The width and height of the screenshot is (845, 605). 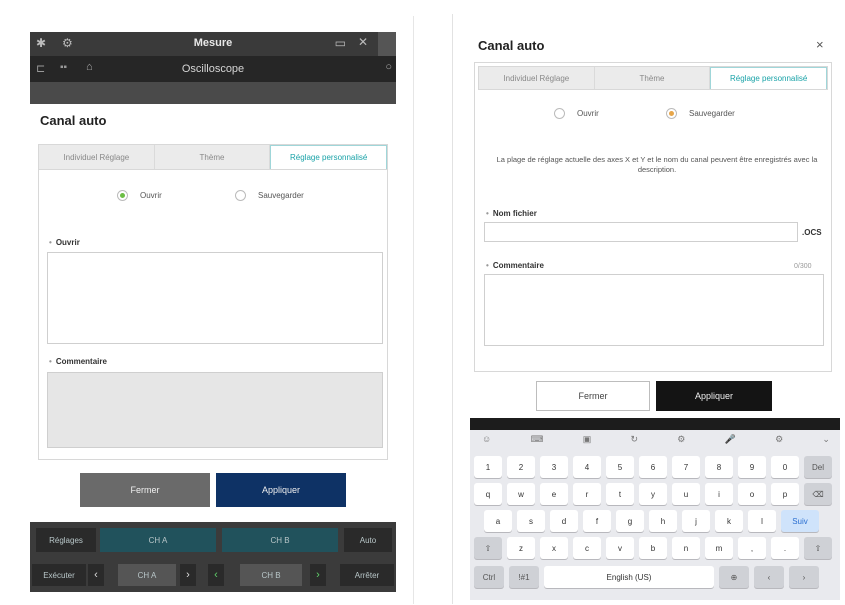 What do you see at coordinates (367, 575) in the screenshot?
I see `stop-chip: Arrêter` at bounding box center [367, 575].